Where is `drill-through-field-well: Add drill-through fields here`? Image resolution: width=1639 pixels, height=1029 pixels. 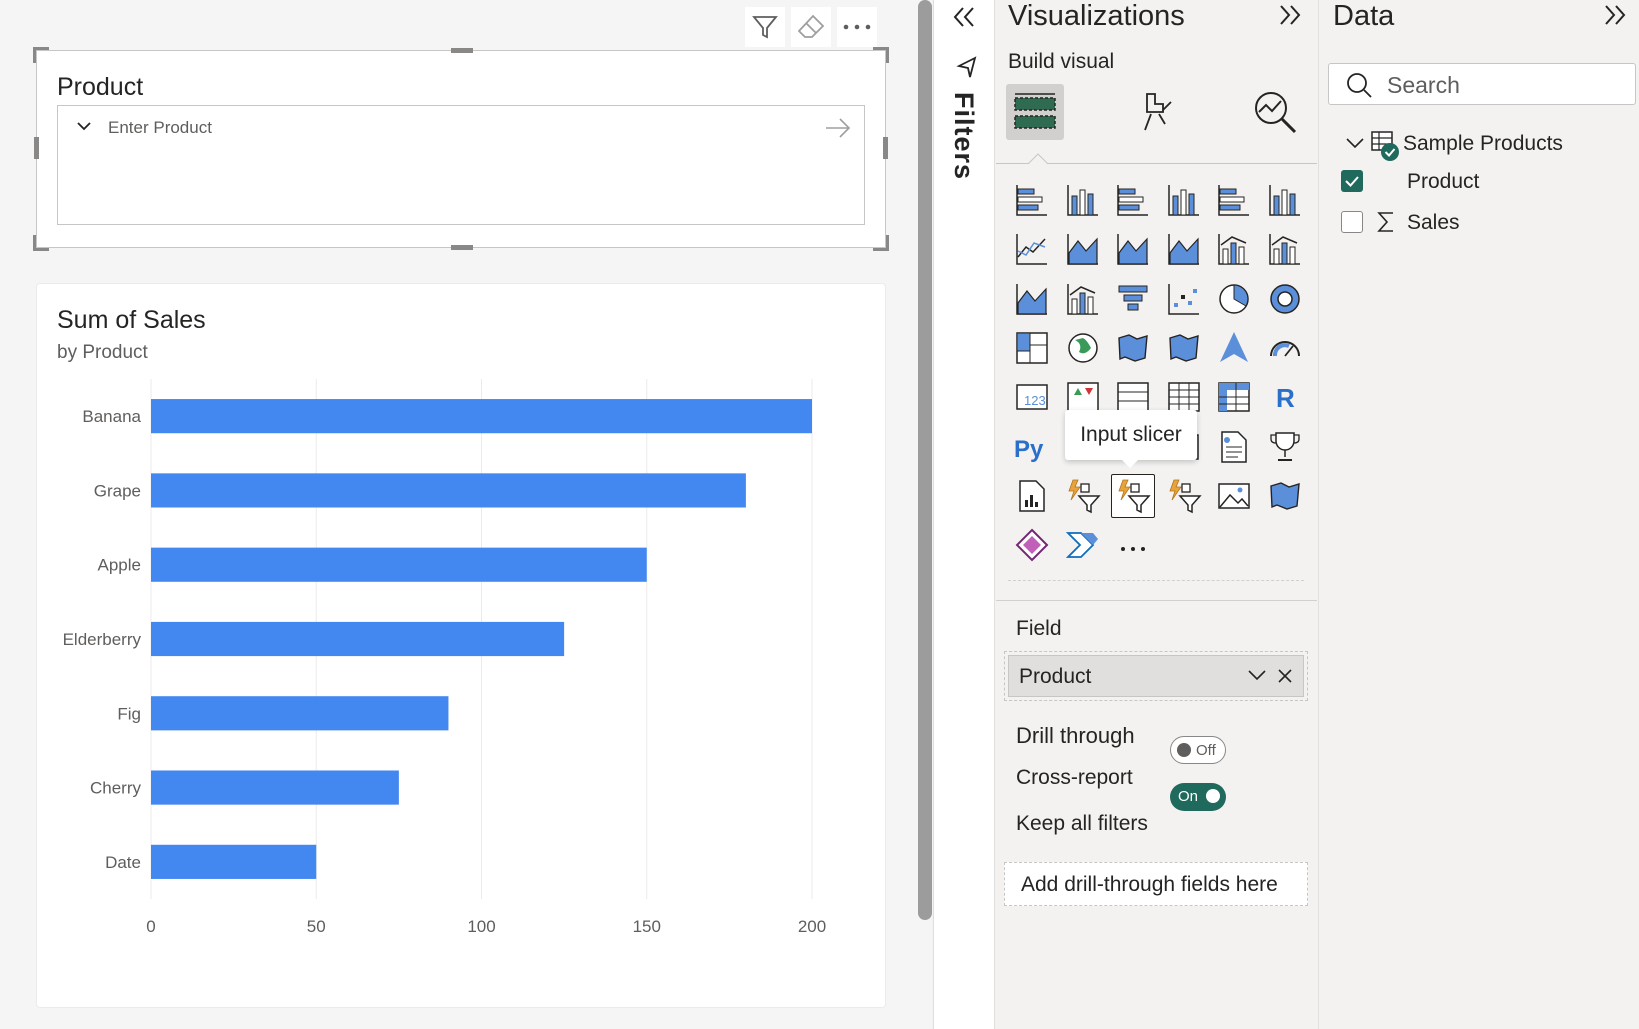 drill-through-field-well: Add drill-through fields here is located at coordinates (1156, 884).